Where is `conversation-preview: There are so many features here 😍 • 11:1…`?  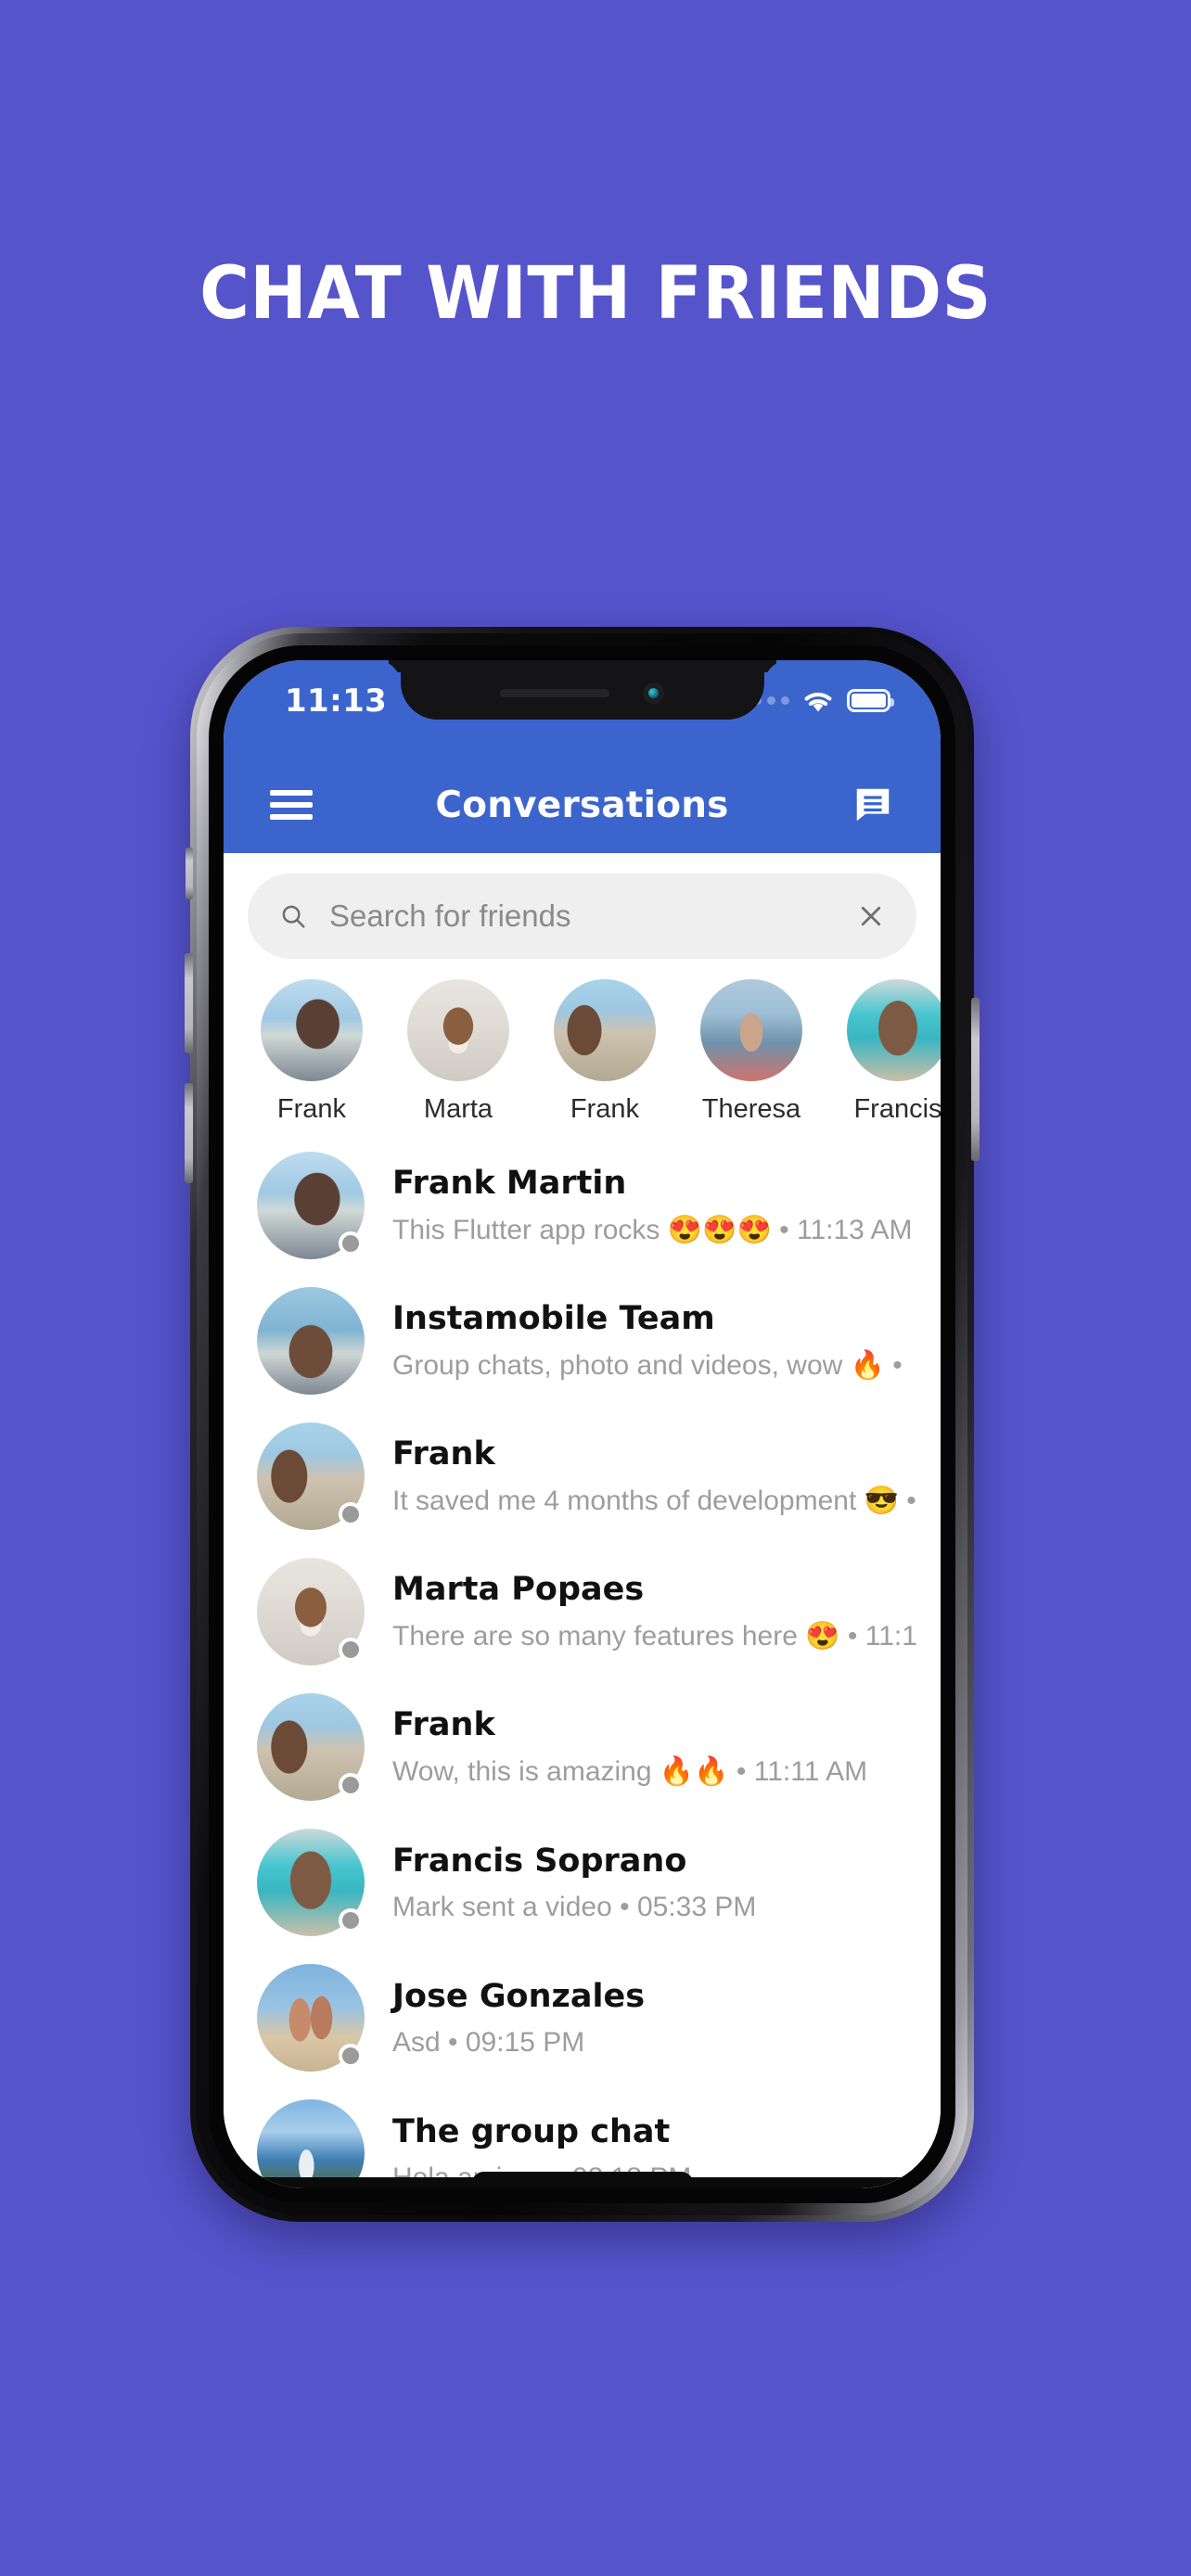
conversation-preview: There are so many features here 😍 • 11:1… is located at coordinates (654, 1636).